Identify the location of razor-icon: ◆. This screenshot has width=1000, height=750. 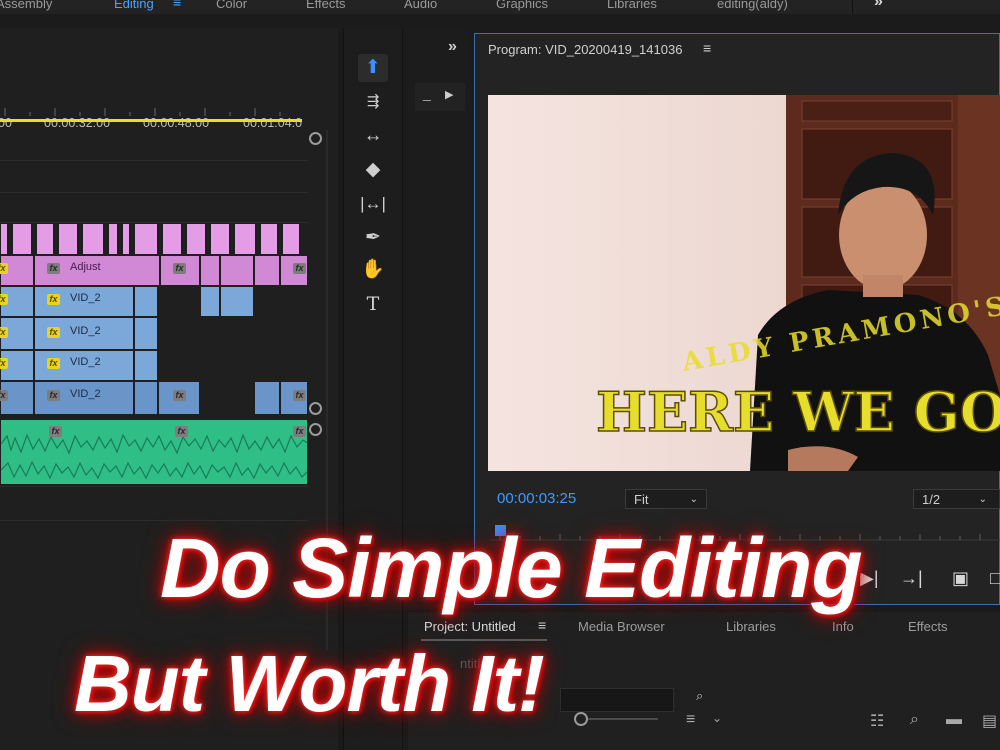
(373, 170).